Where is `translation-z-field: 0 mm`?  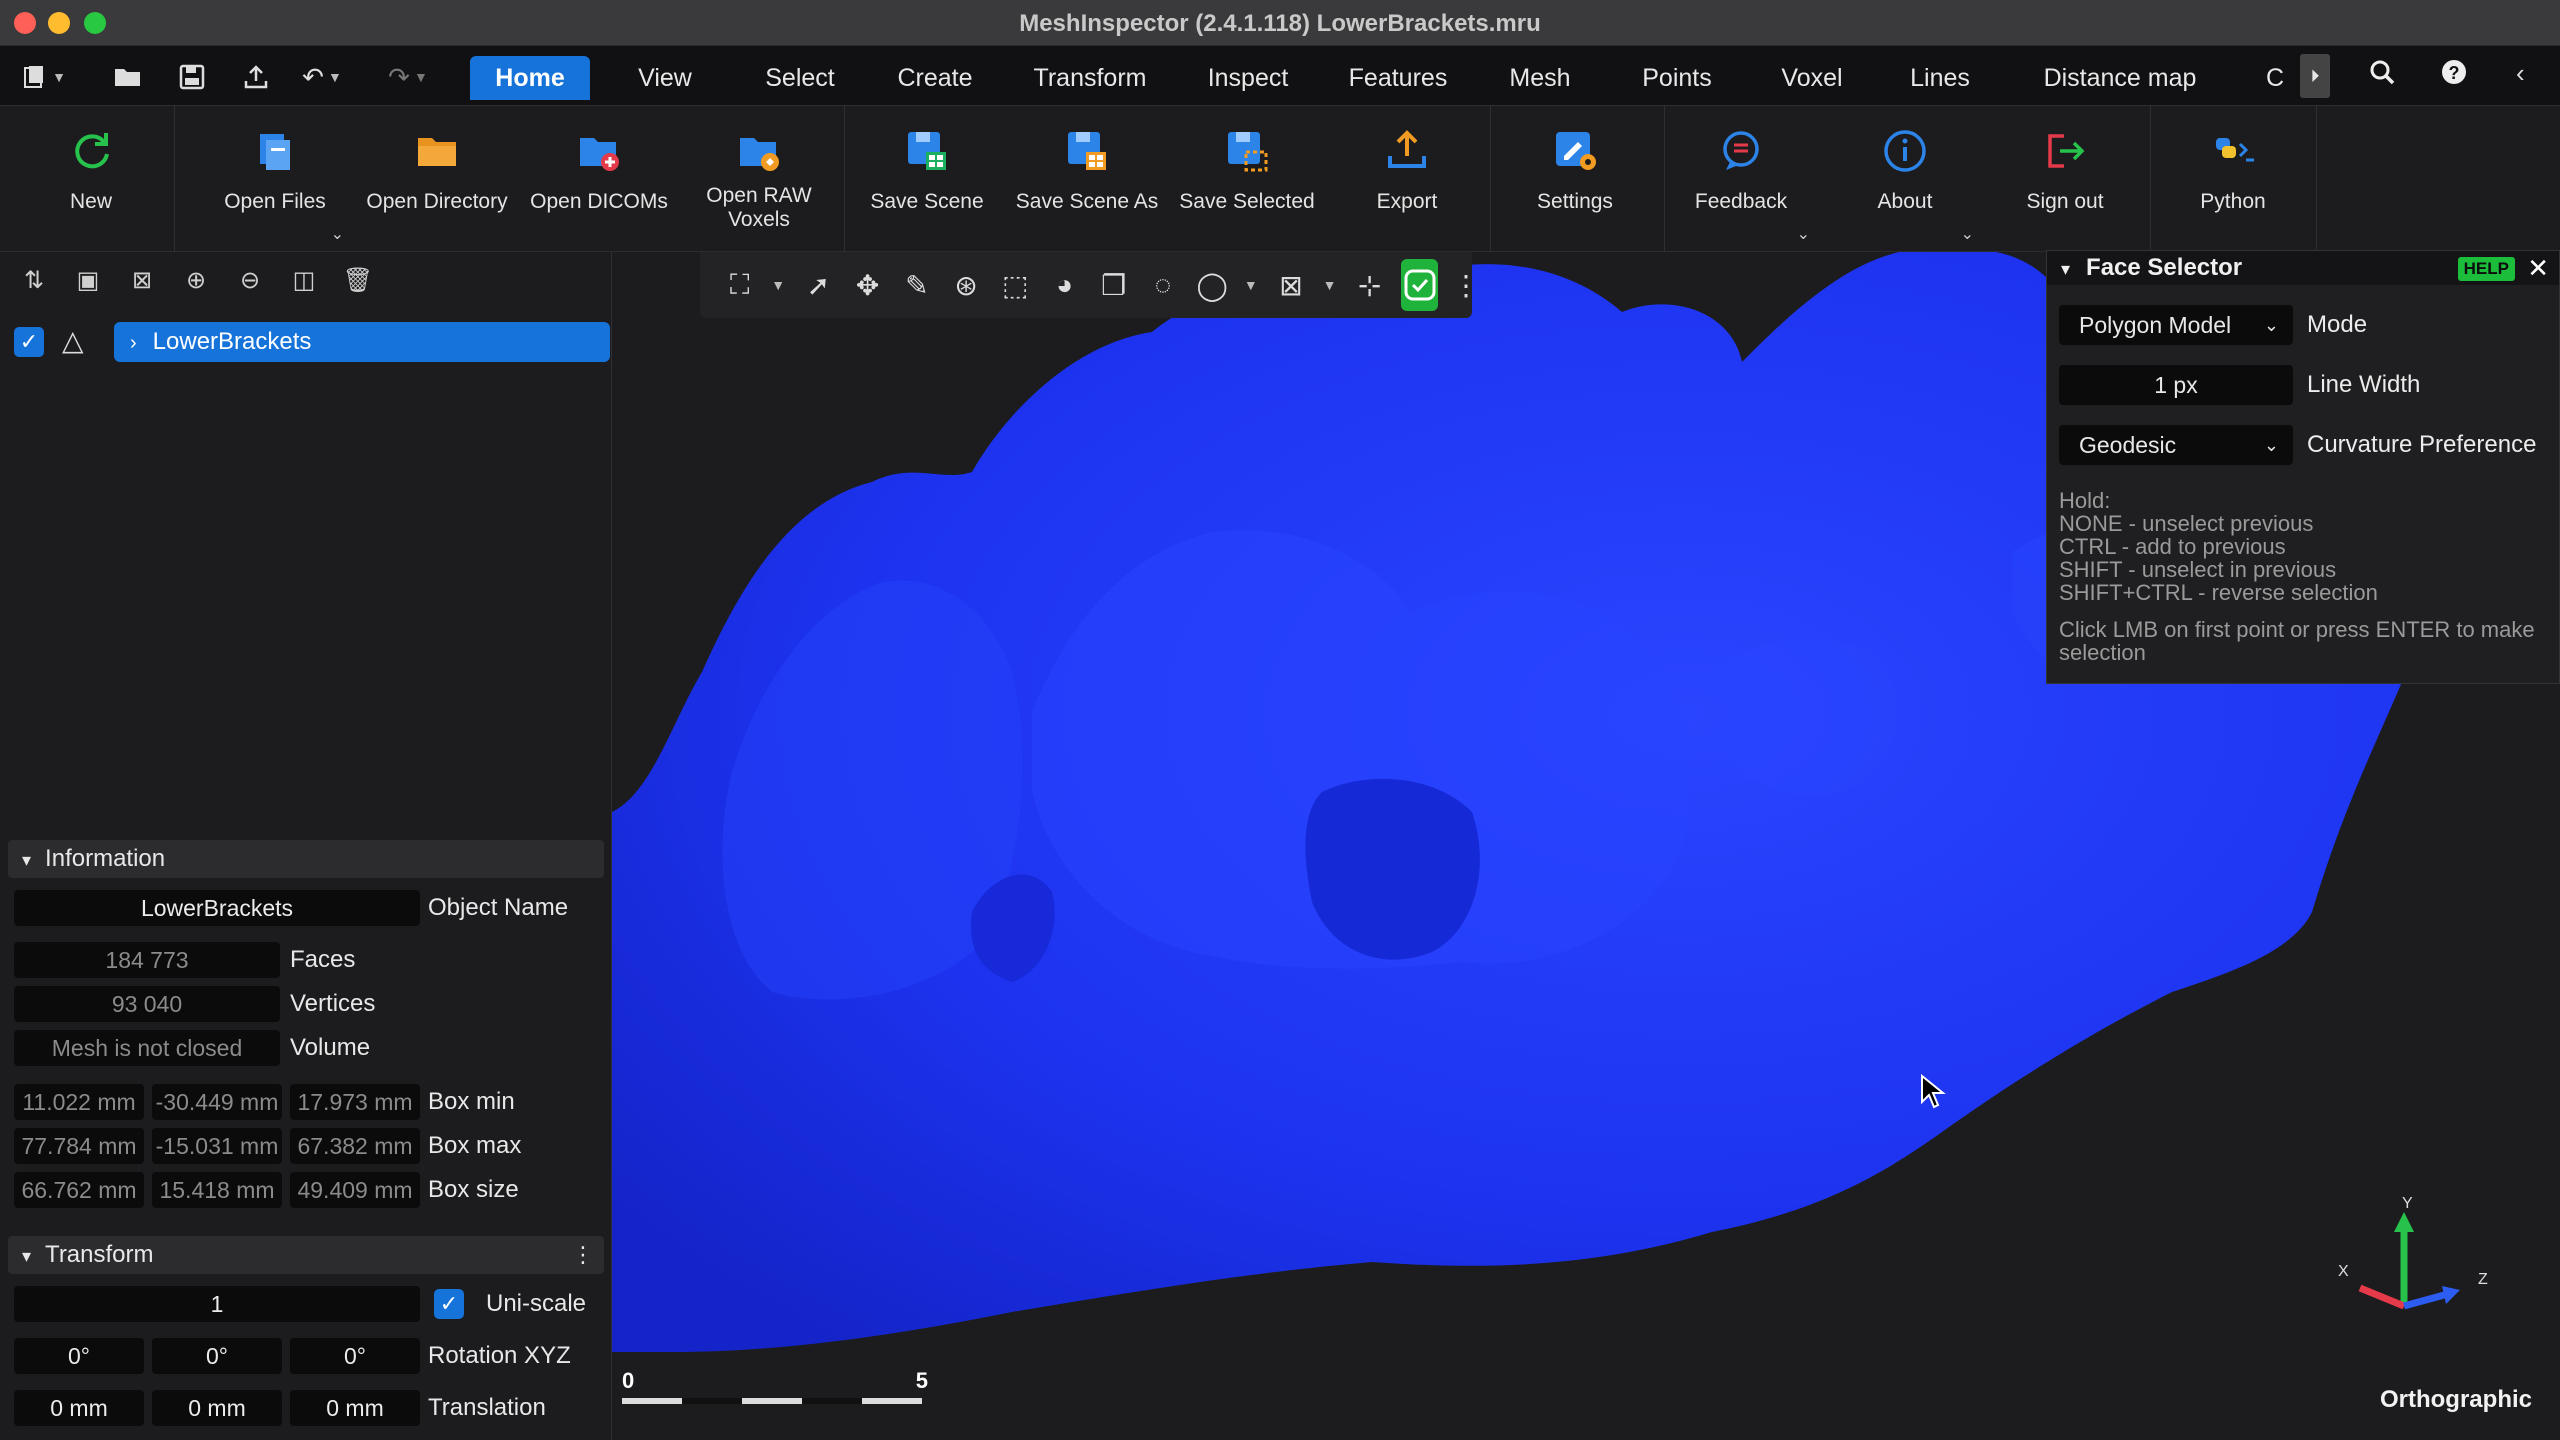 translation-z-field: 0 mm is located at coordinates (355, 1408).